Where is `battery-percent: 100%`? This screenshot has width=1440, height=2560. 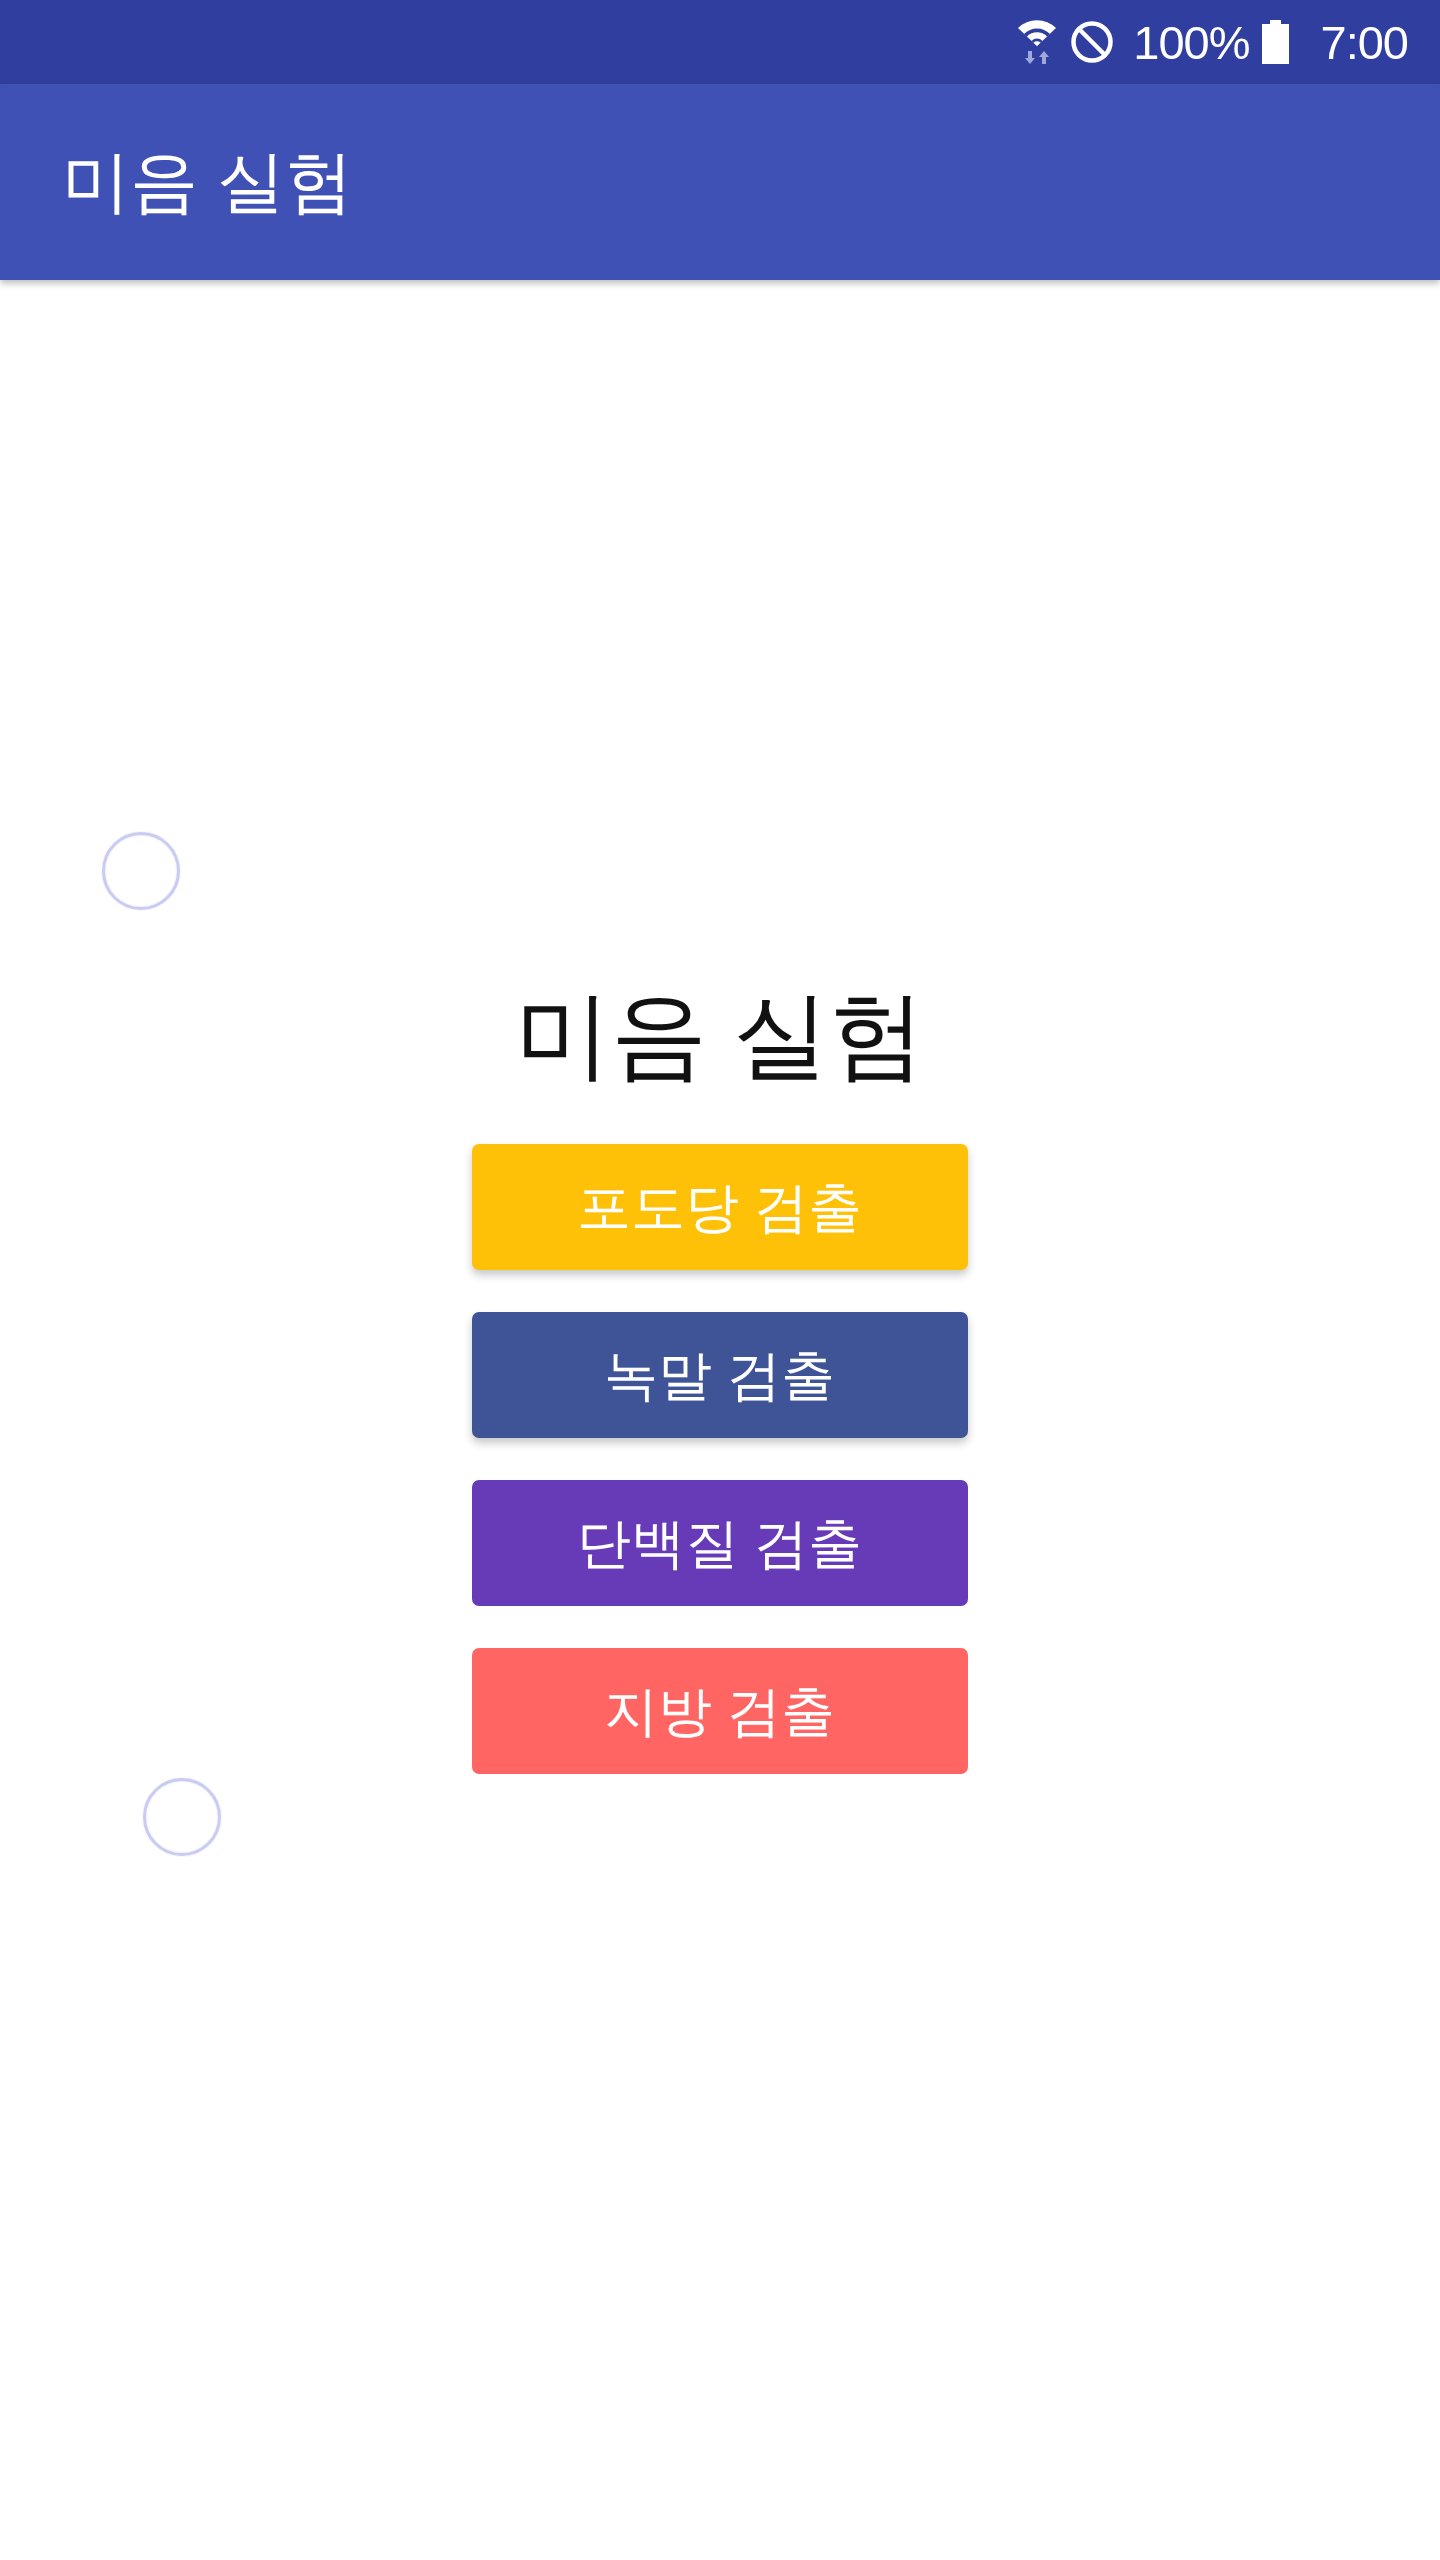
battery-percent: 100% is located at coordinates (1191, 42).